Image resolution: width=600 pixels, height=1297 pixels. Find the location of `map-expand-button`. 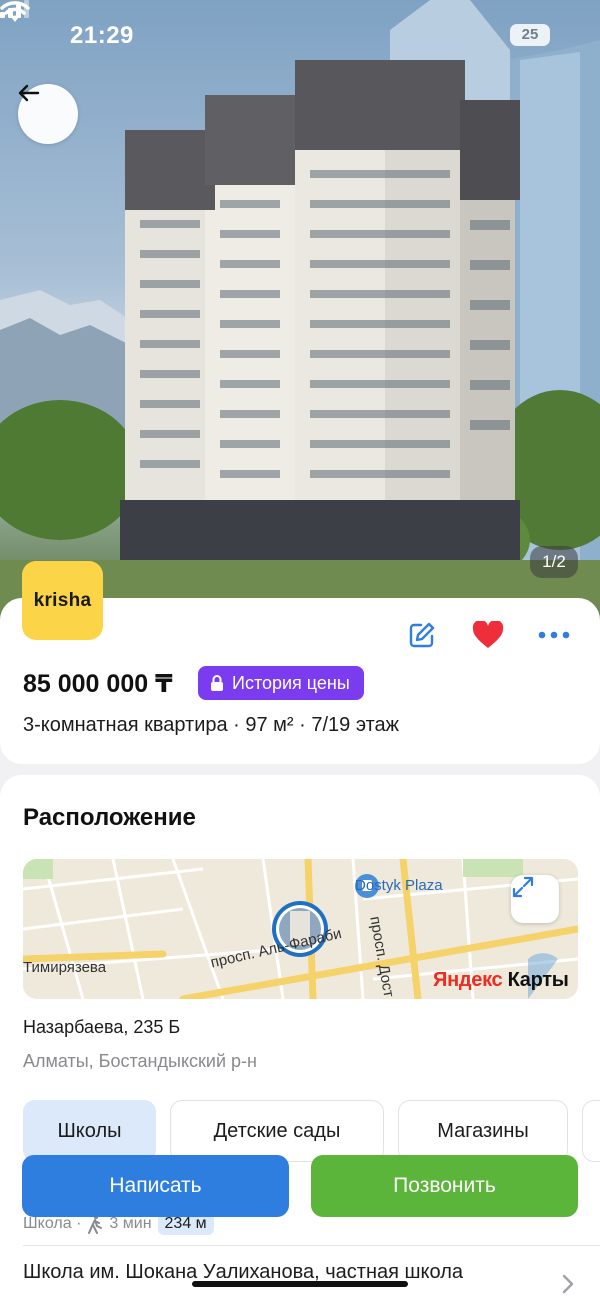

map-expand-button is located at coordinates (535, 899).